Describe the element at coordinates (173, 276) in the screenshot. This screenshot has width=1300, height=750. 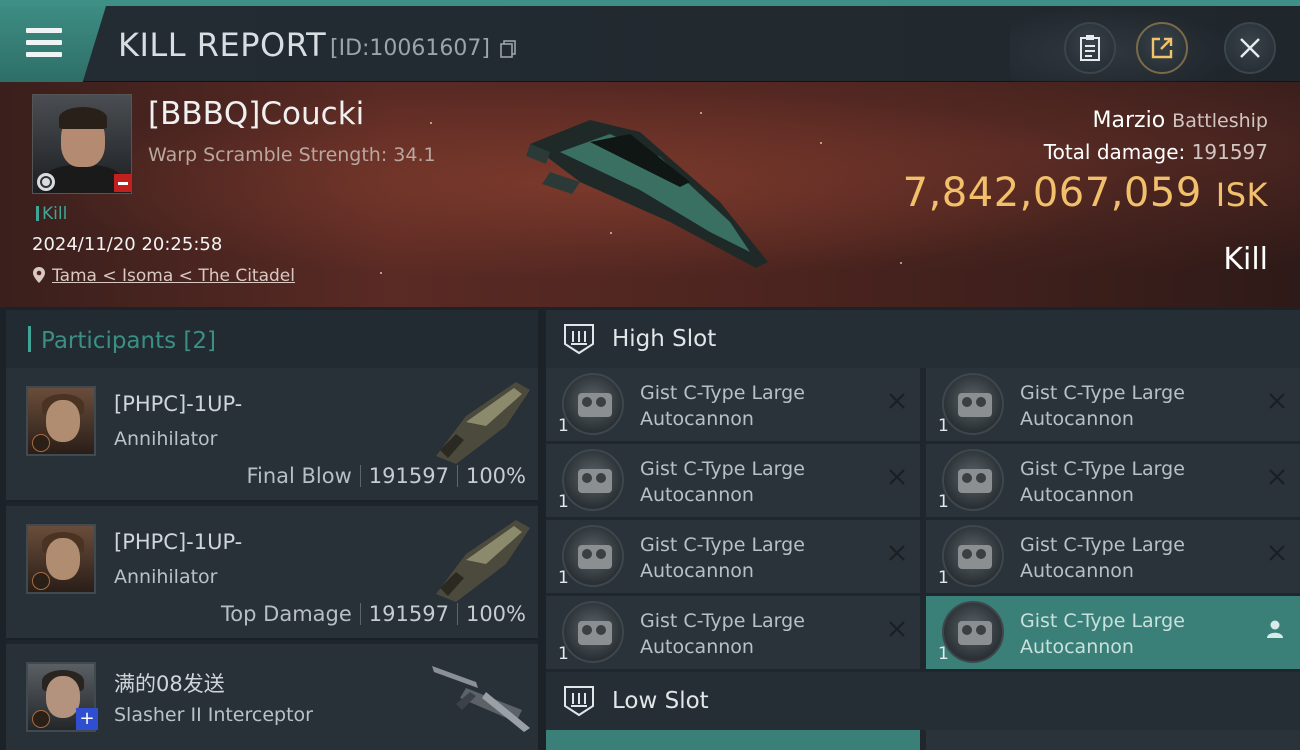
I see `location-text: Tama < Isoma < The Citadel` at that location.